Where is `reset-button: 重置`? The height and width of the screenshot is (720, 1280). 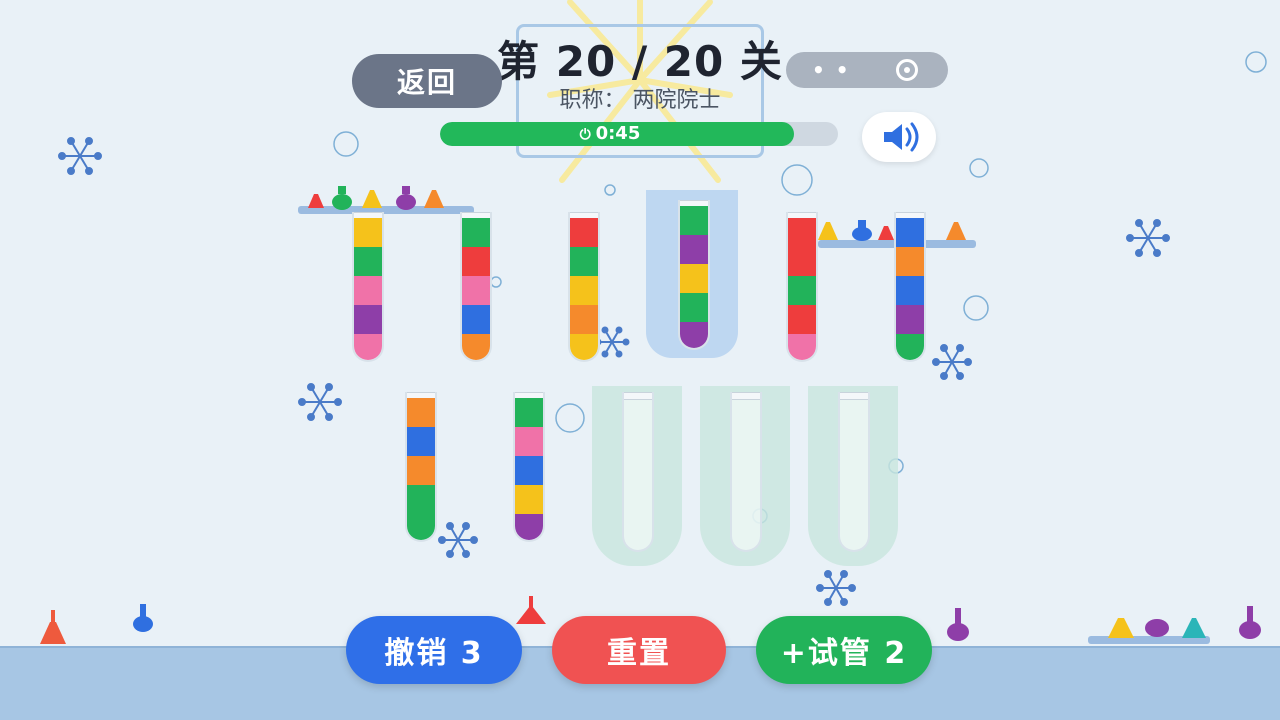 reset-button: 重置 is located at coordinates (639, 650).